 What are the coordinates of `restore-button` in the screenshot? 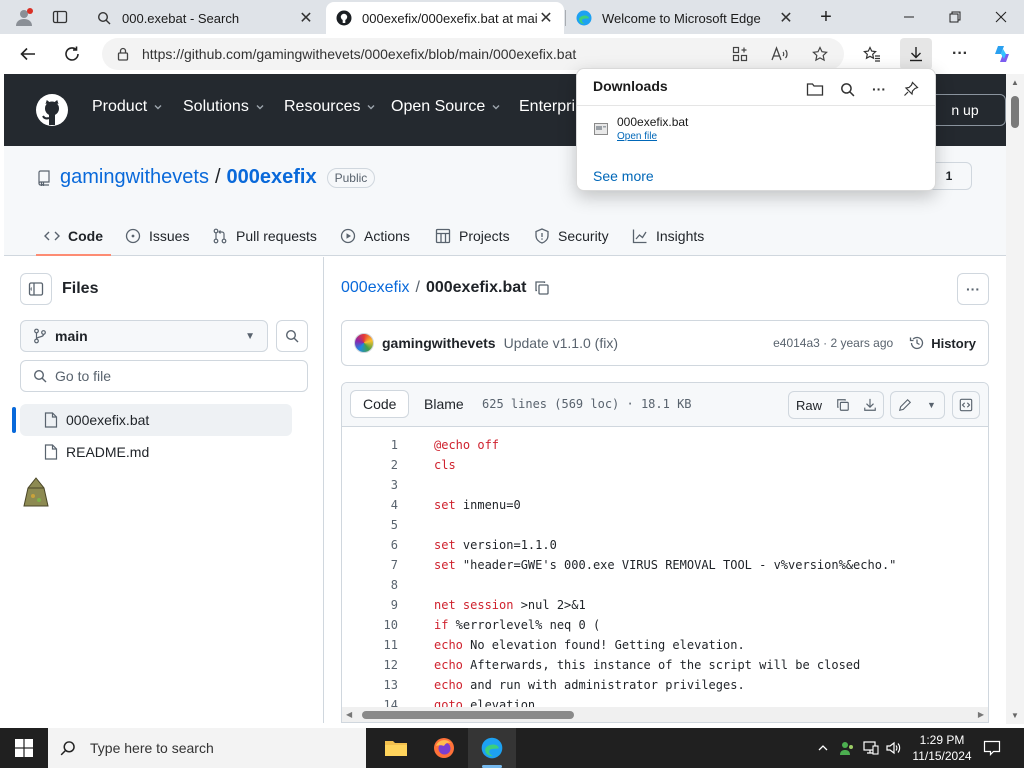 It's located at (955, 17).